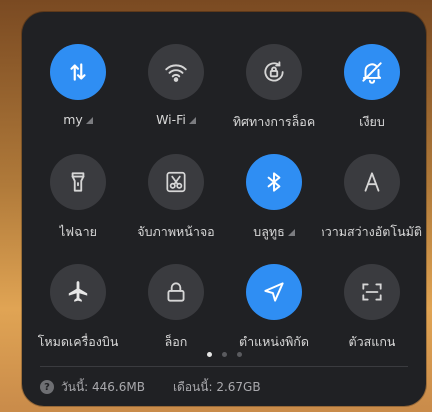 The image size is (432, 412). I want to click on tile-scanner: ตัวสแกน, so click(372, 297).